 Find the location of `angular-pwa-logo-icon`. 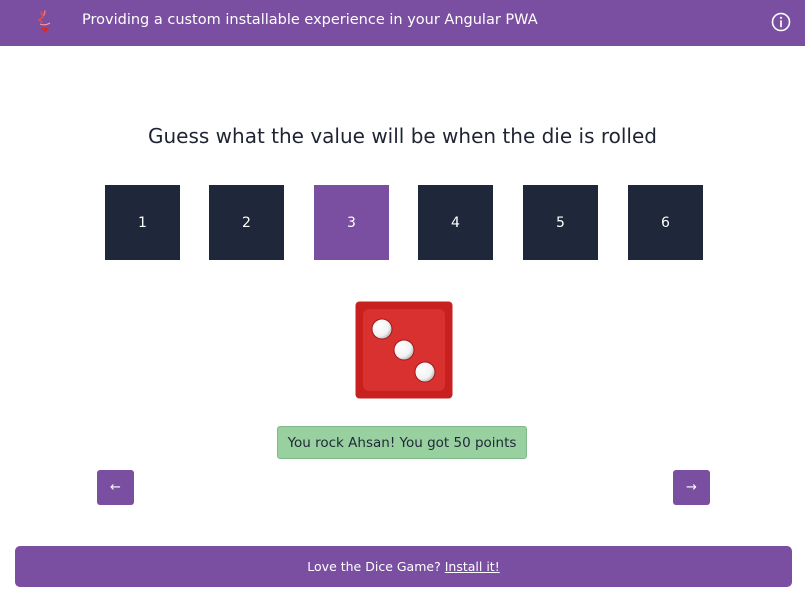

angular-pwa-logo-icon is located at coordinates (44, 21).